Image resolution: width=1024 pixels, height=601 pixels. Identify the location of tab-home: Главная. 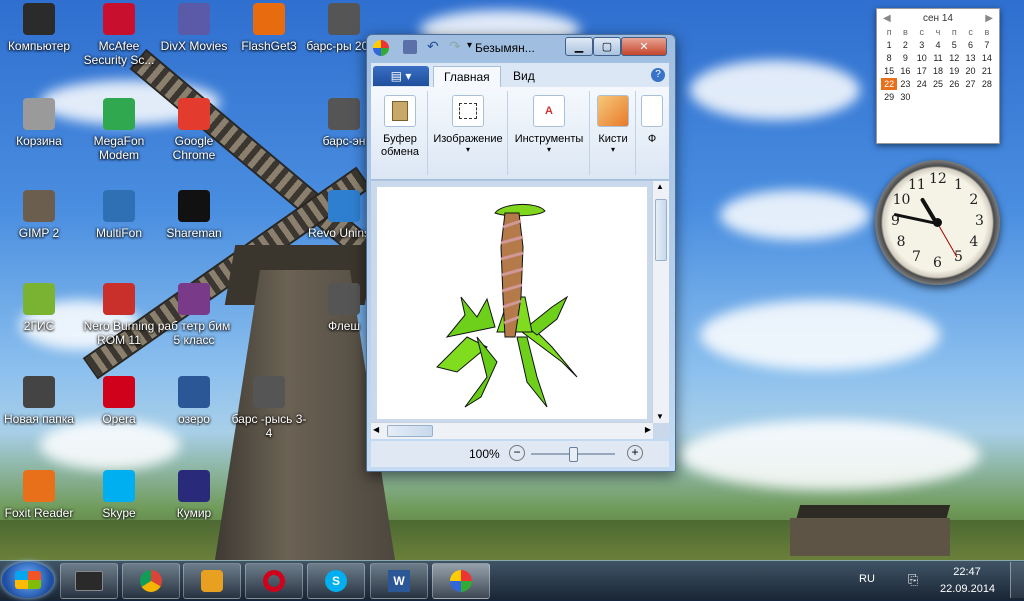
(467, 77).